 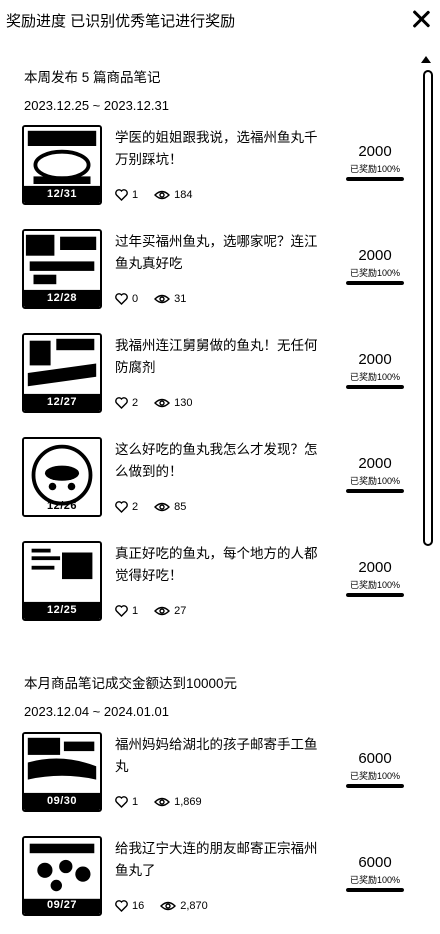 What do you see at coordinates (138, 906) in the screenshot?
I see `like-count-value: 16` at bounding box center [138, 906].